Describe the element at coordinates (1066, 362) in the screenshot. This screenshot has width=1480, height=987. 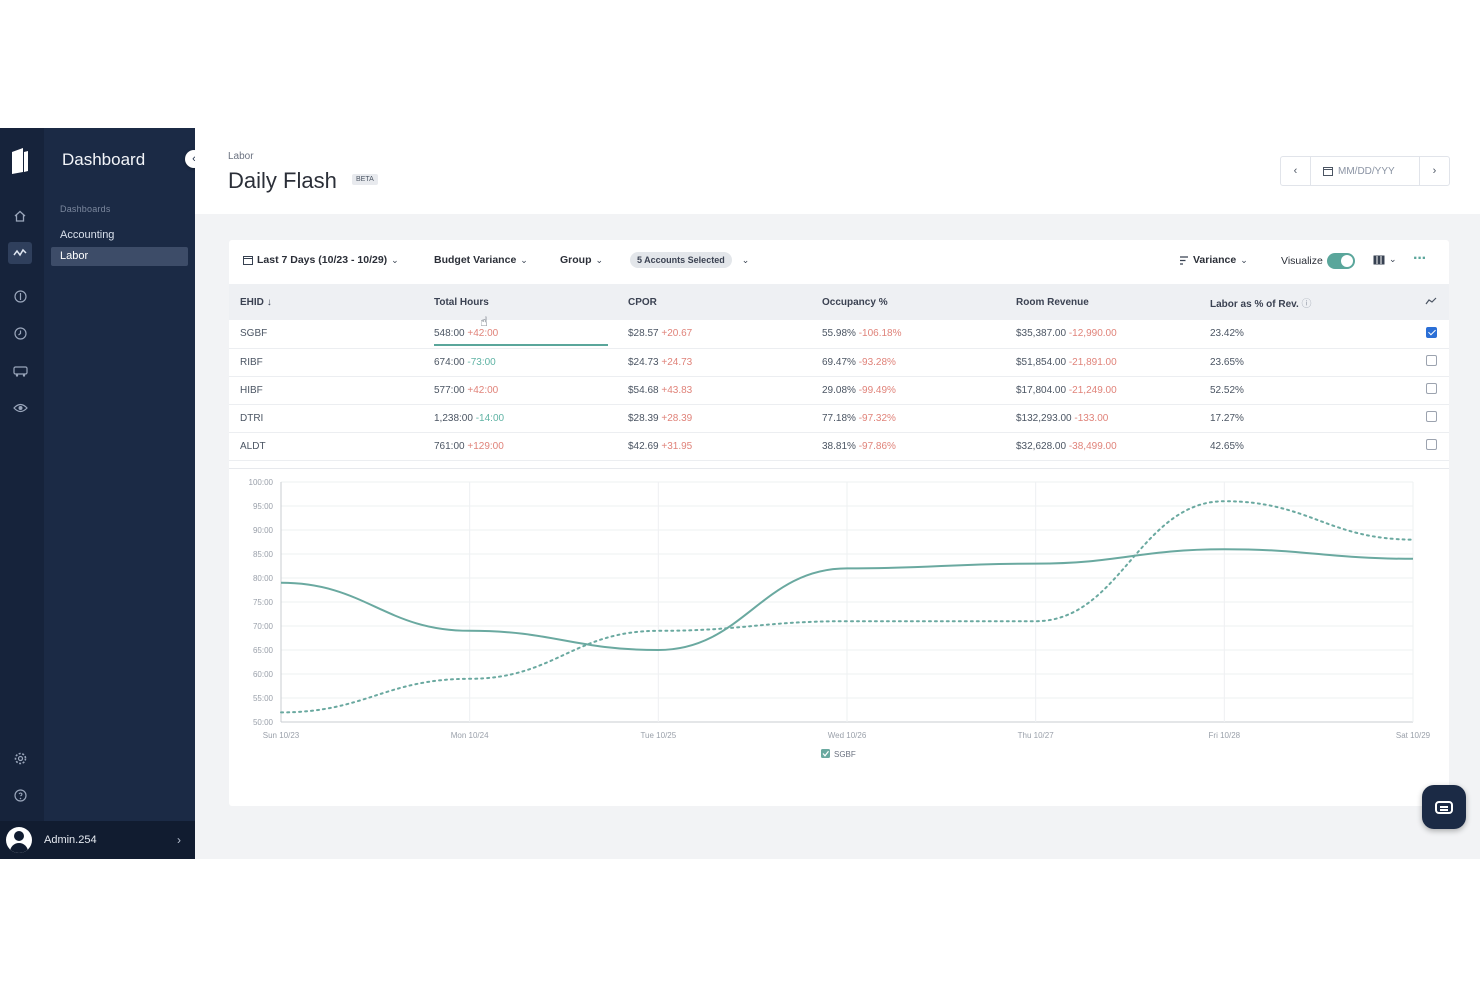
I see `room-revenue-cell: $51,854.00 -21,891.00` at that location.